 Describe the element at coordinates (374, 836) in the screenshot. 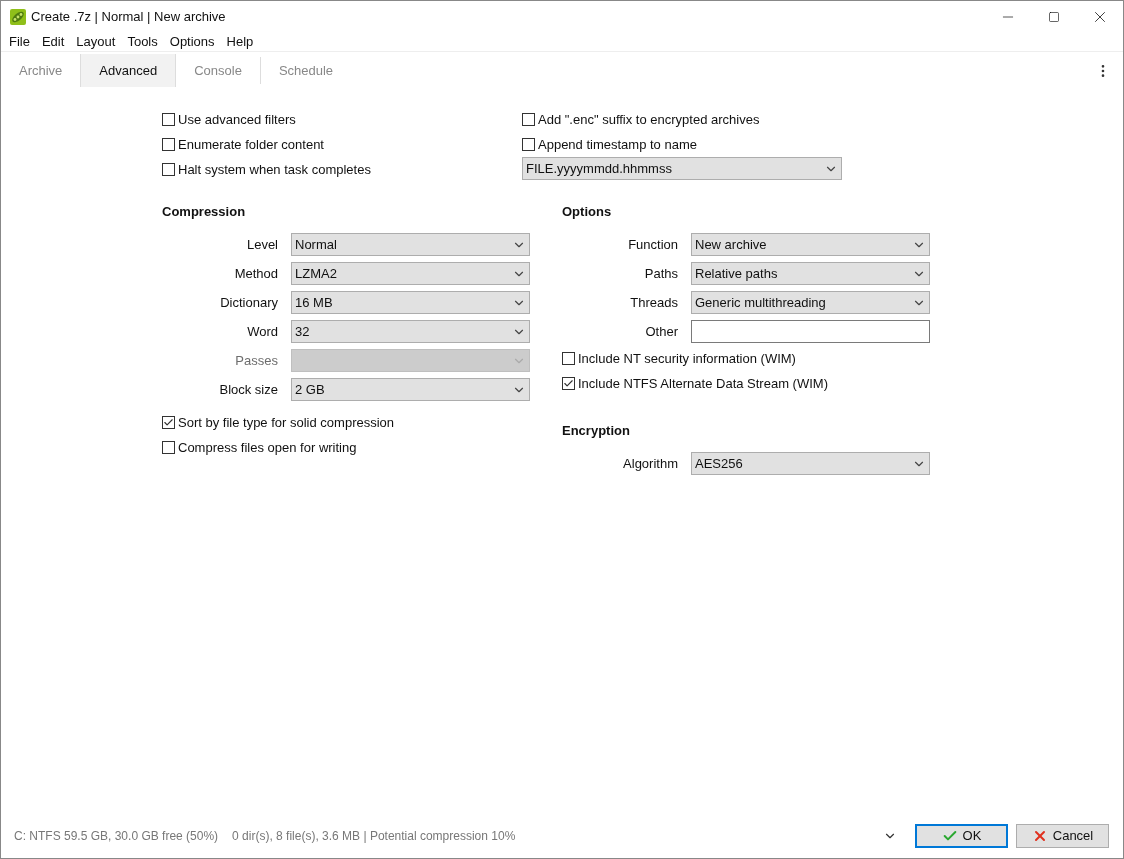

I see `selection-summary: 0 dir(s), 8 file(s), 3.6 MB | Potential compression 10%` at that location.